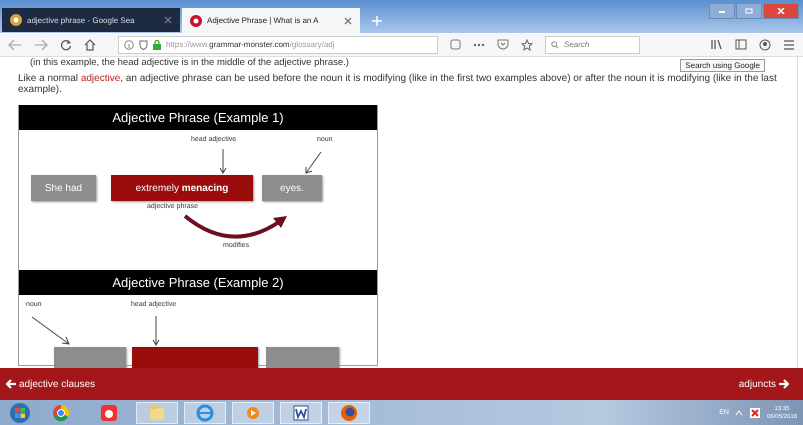 The image size is (803, 425). Describe the element at coordinates (765, 44) in the screenshot. I see `account-icon` at that location.